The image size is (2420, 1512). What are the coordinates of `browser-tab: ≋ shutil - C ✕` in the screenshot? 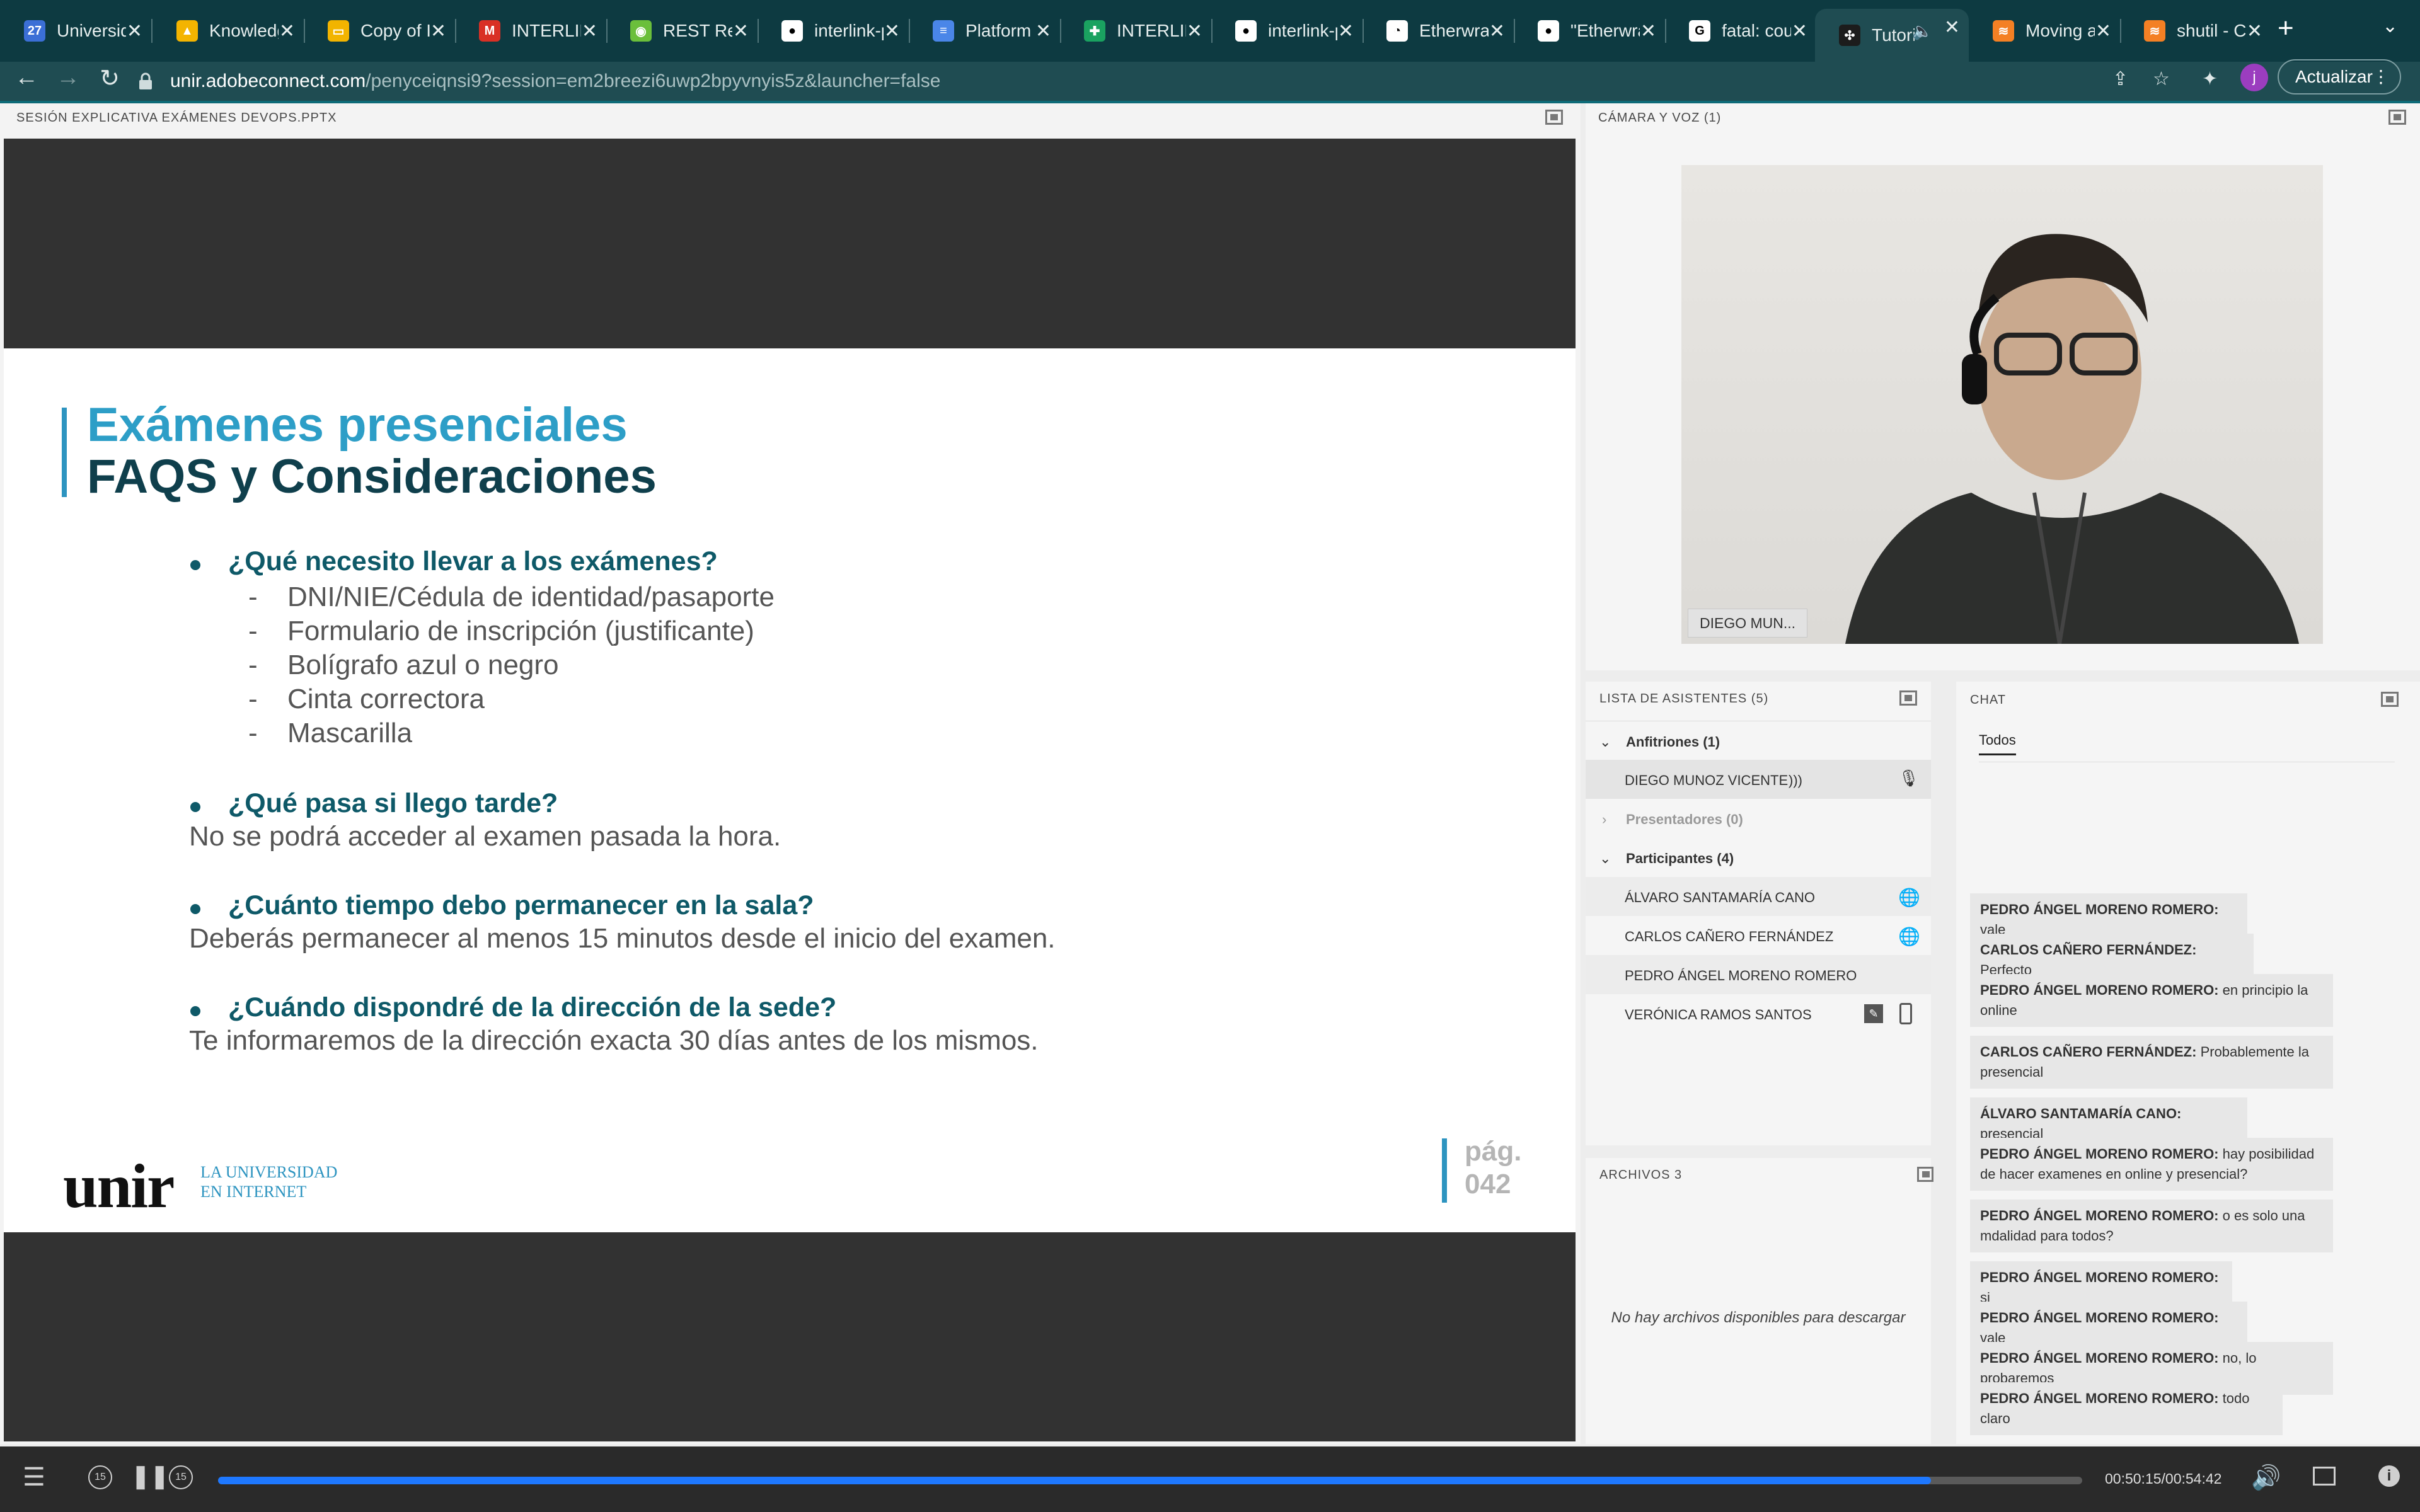 It's located at (2195, 31).